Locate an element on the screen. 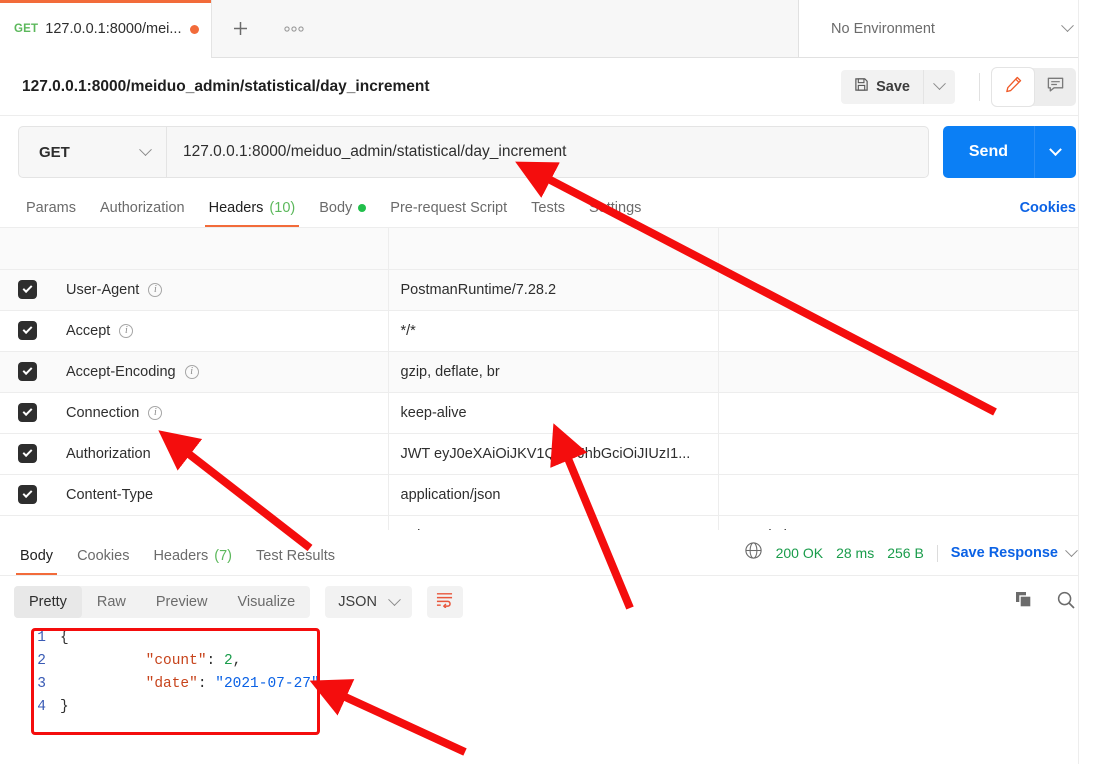 This screenshot has width=1094, height=764. send-group: Send is located at coordinates (1009, 152).